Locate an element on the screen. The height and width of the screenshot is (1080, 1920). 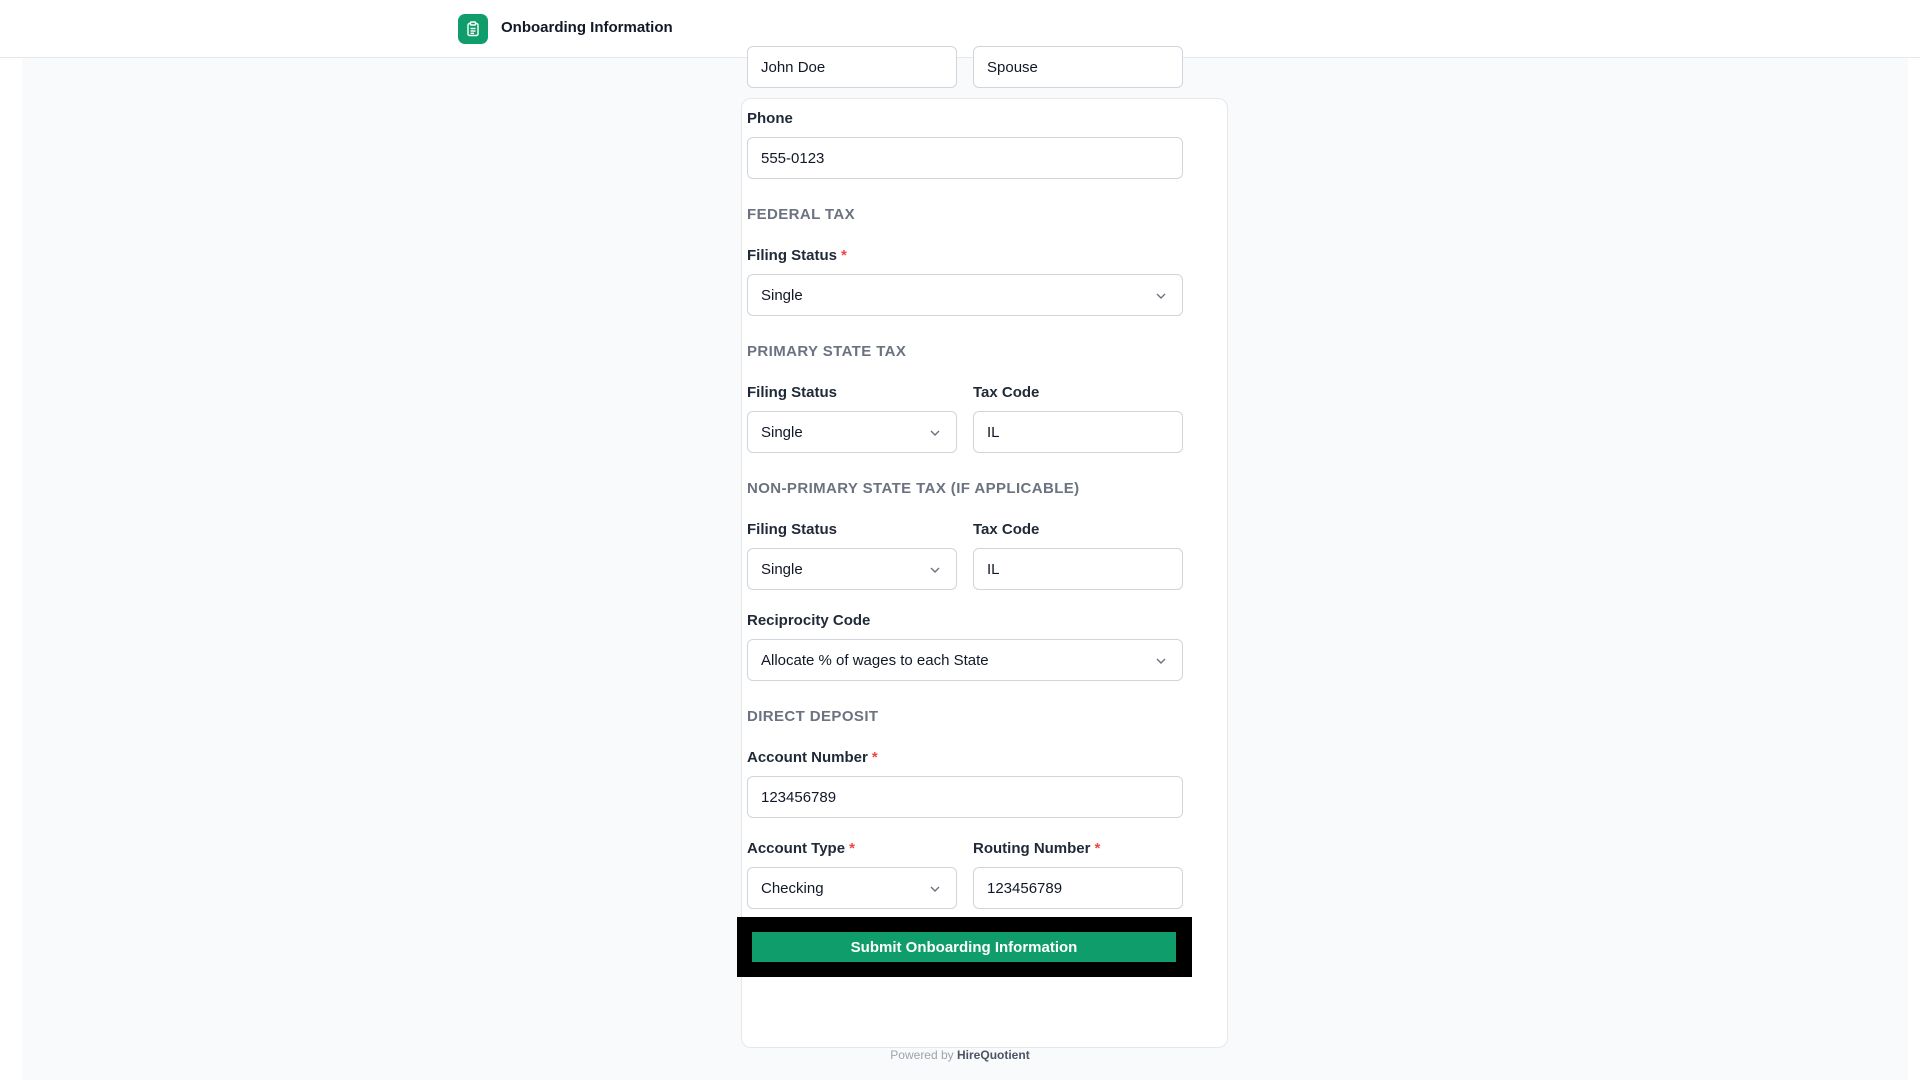
phone-input: 555-0123 is located at coordinates (965, 158).